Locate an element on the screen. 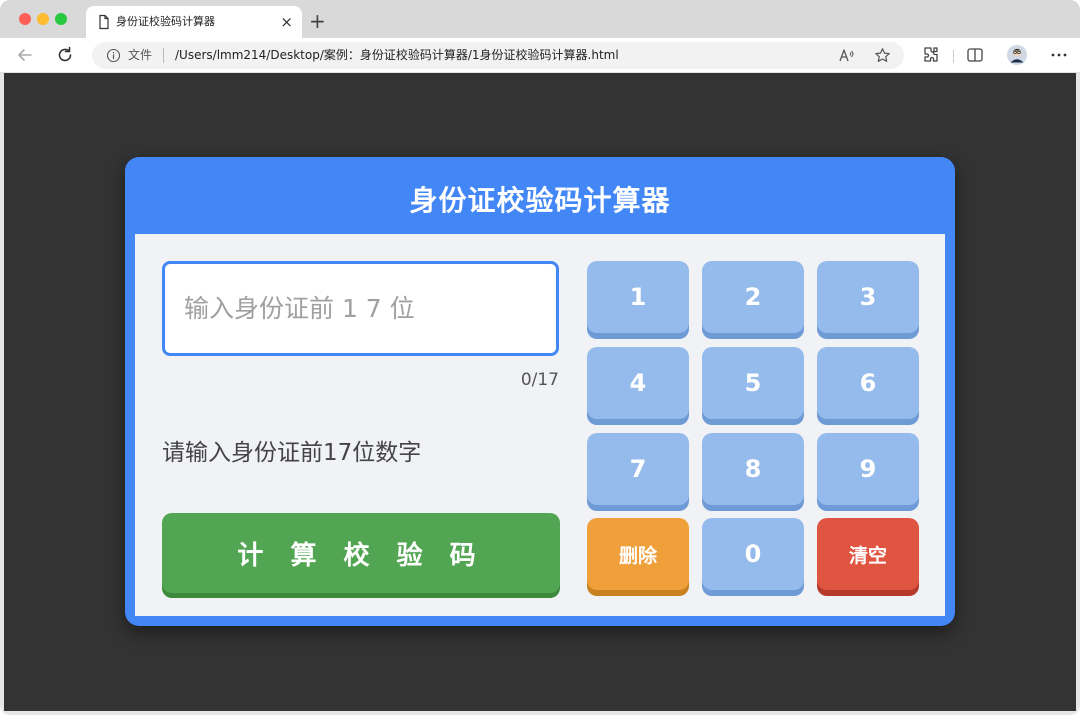  key-8: 8 is located at coordinates (753, 469).